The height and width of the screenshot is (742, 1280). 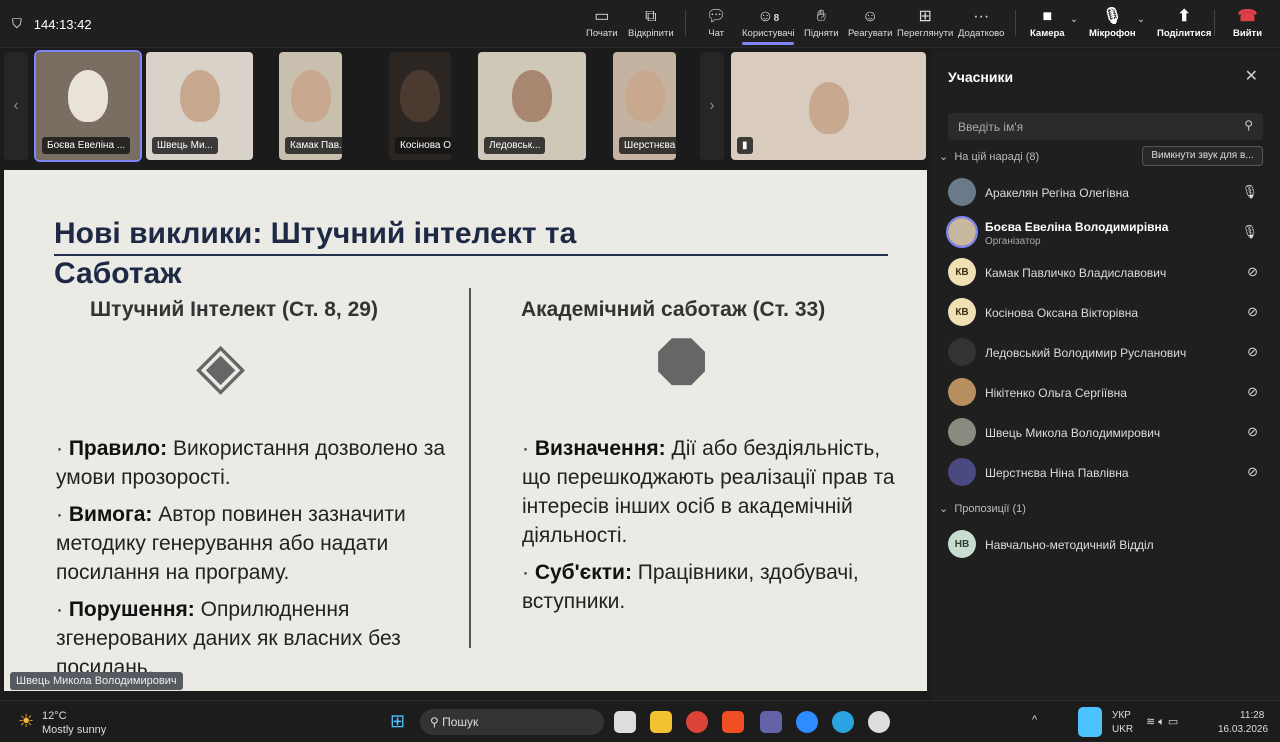 What do you see at coordinates (397, 721) in the screenshot?
I see `windows-start-icon: ⊞` at bounding box center [397, 721].